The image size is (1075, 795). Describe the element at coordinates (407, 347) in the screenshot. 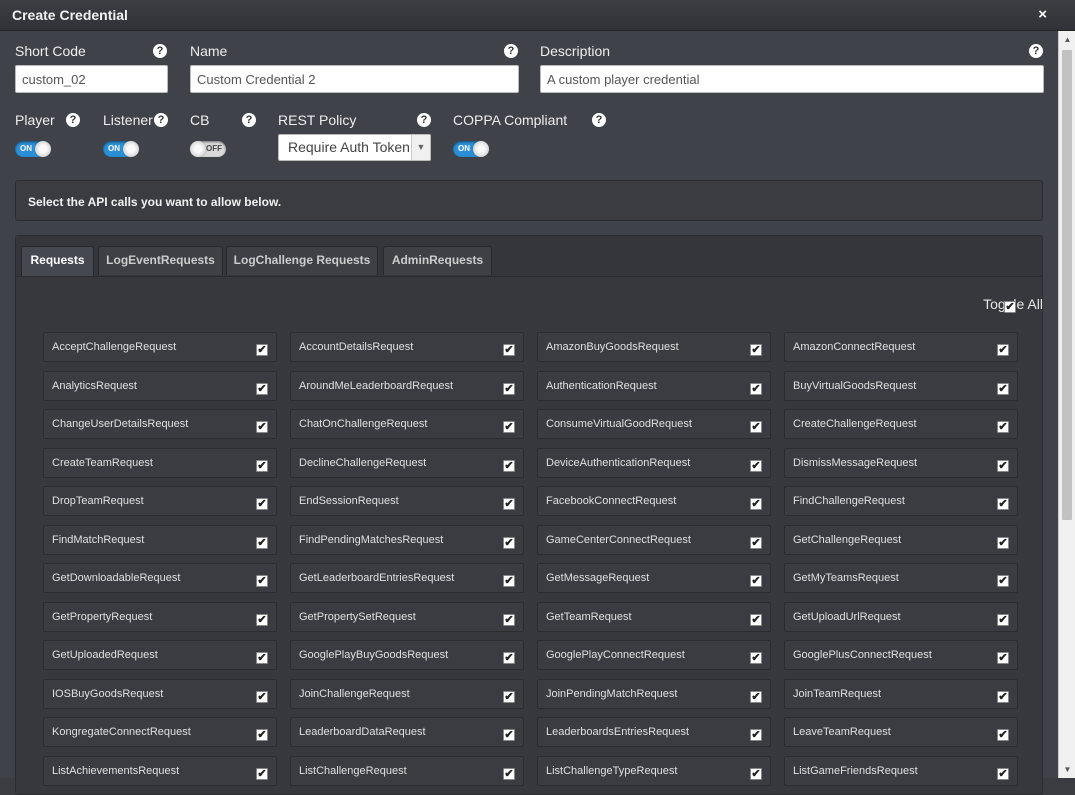

I see `request-item: AccountDetailsRequest ✔` at that location.